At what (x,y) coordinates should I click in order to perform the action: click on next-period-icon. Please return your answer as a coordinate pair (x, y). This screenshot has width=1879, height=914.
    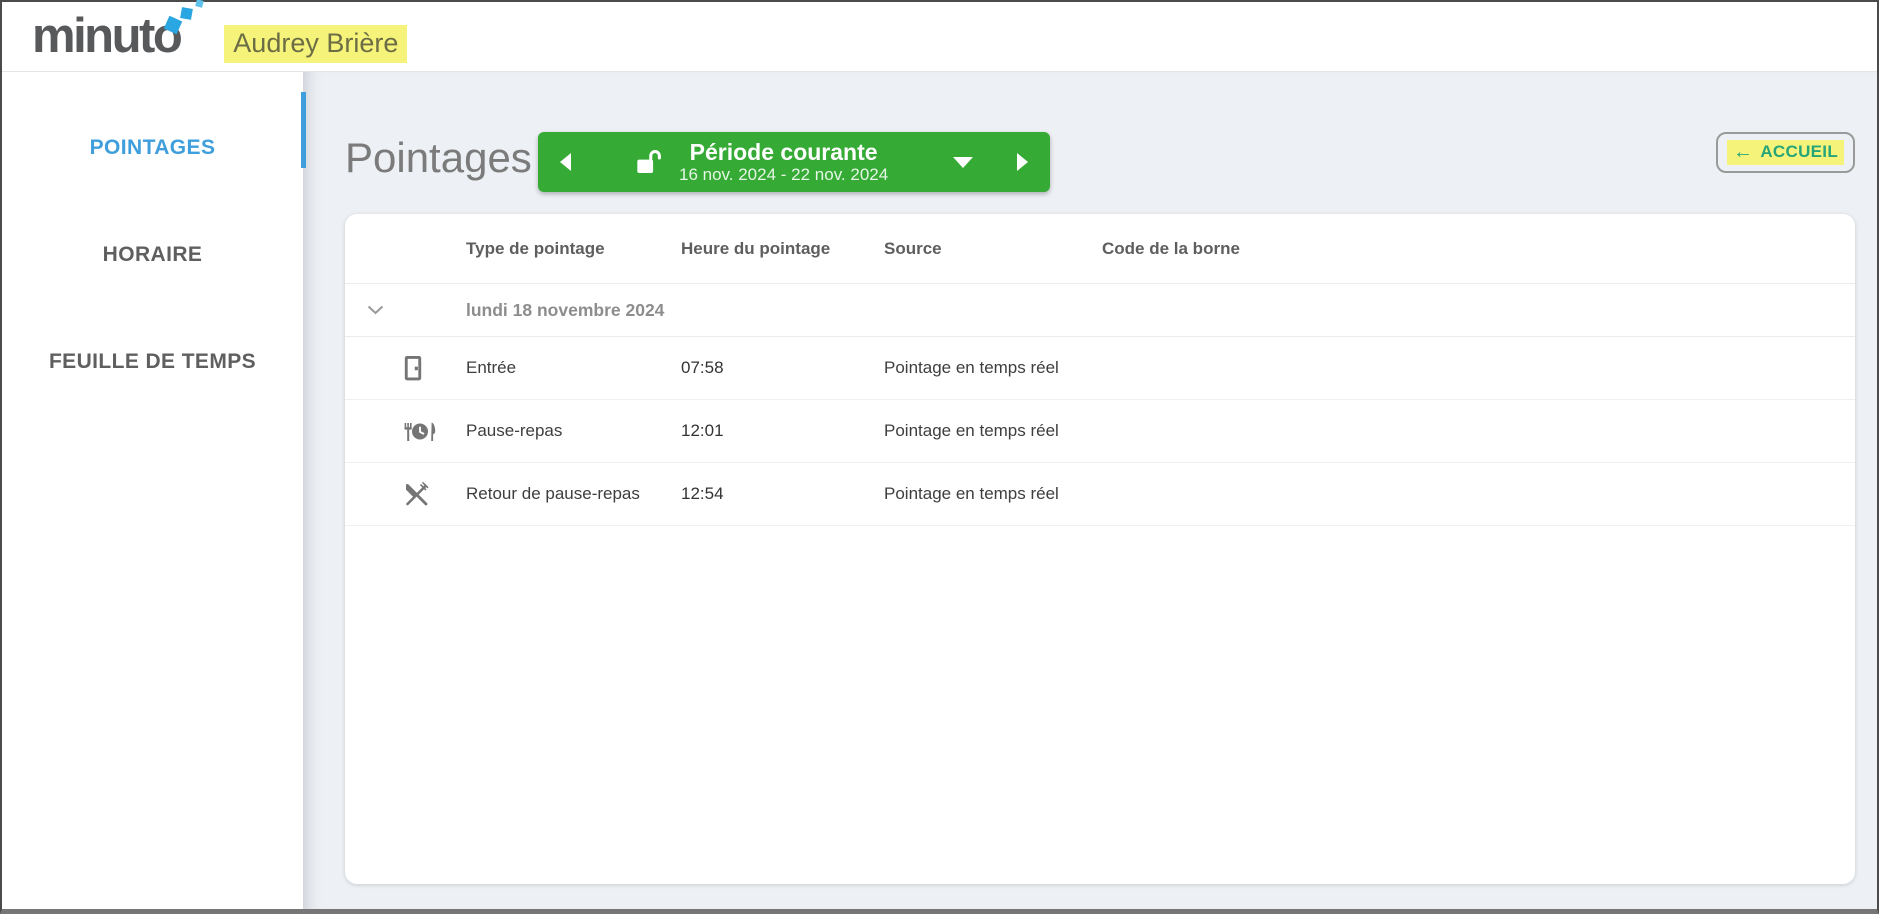
    Looking at the image, I should click on (1022, 162).